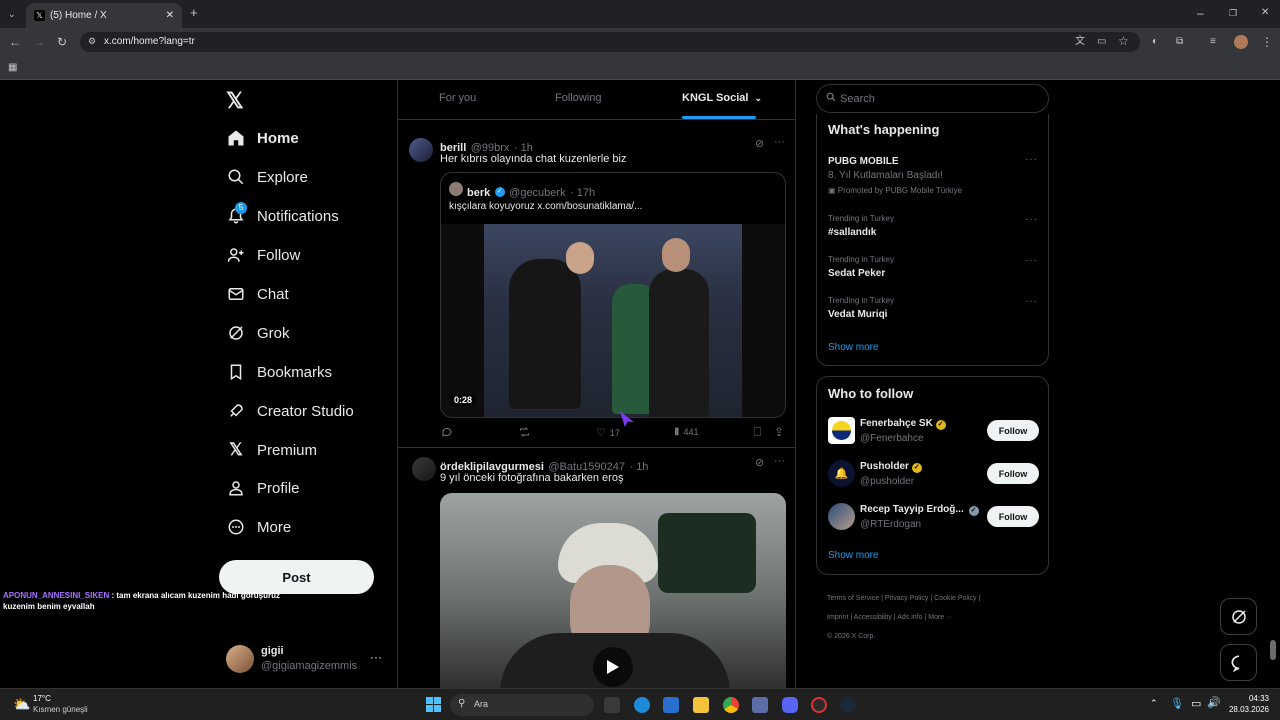  Describe the element at coordinates (760, 705) in the screenshot. I see `app-gear-icon` at that location.